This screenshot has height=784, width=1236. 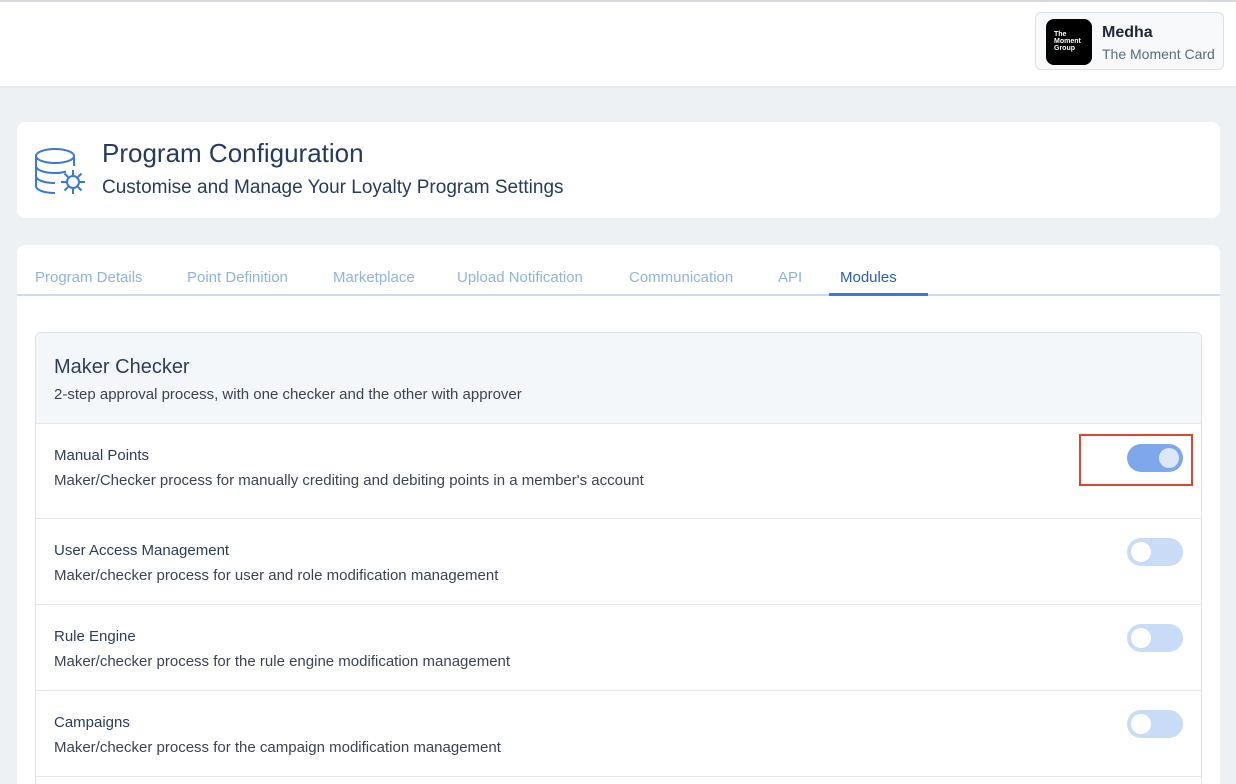 I want to click on module-title: Campaigns, so click(x=92, y=722).